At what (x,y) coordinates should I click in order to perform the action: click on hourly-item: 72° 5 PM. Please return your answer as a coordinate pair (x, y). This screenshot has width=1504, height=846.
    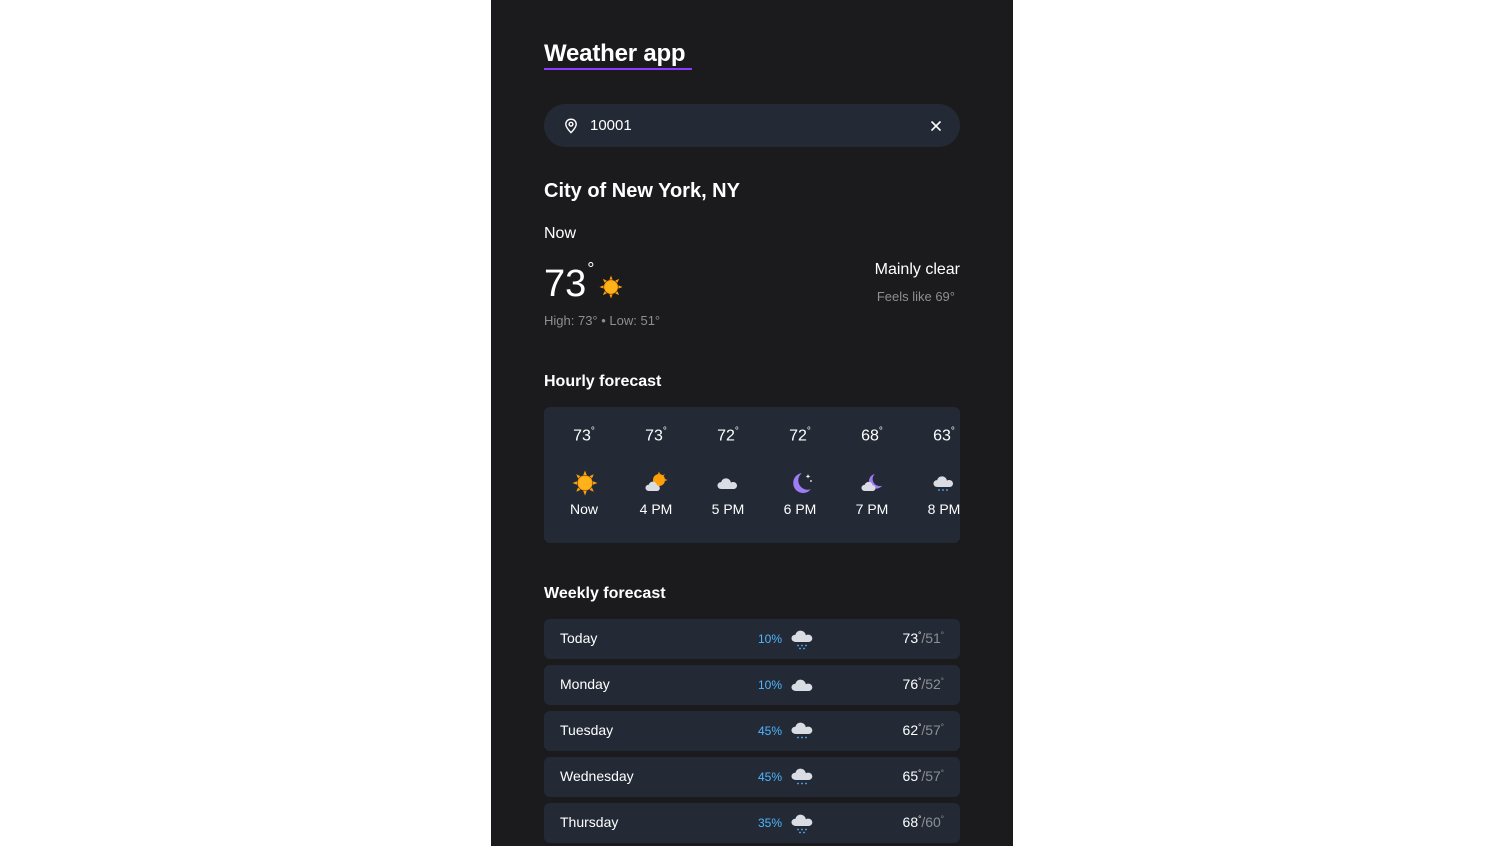
    Looking at the image, I should click on (728, 475).